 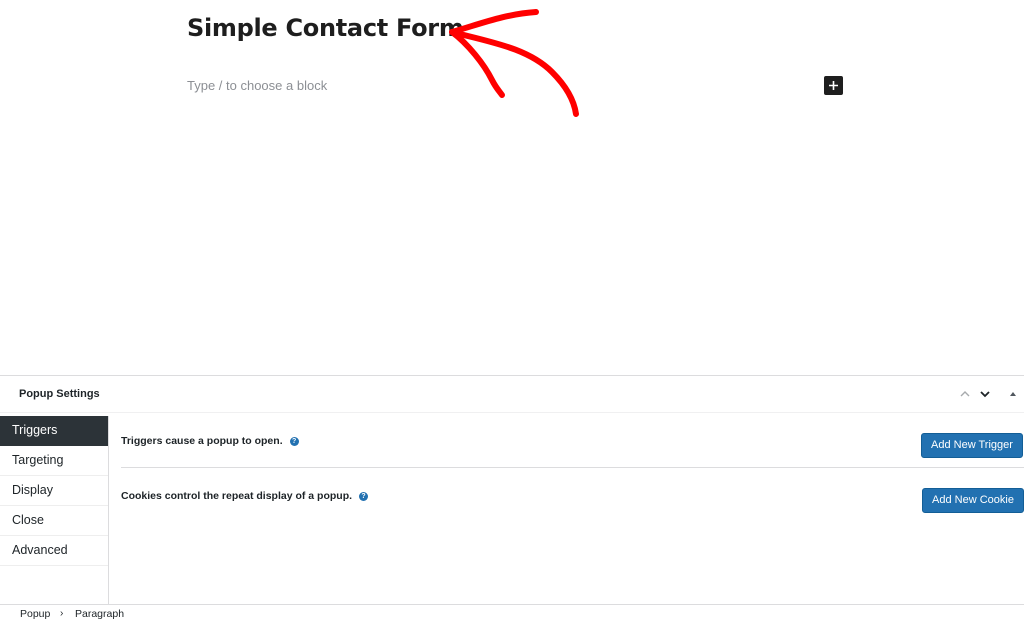 What do you see at coordinates (35, 614) in the screenshot?
I see `breadcrumb-popup: Popup` at bounding box center [35, 614].